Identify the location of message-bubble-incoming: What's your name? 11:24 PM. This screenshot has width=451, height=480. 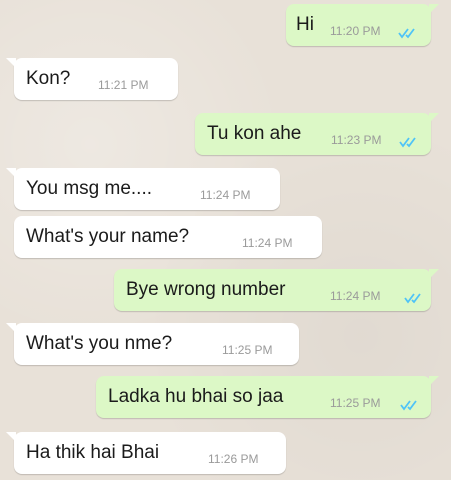
(168, 237).